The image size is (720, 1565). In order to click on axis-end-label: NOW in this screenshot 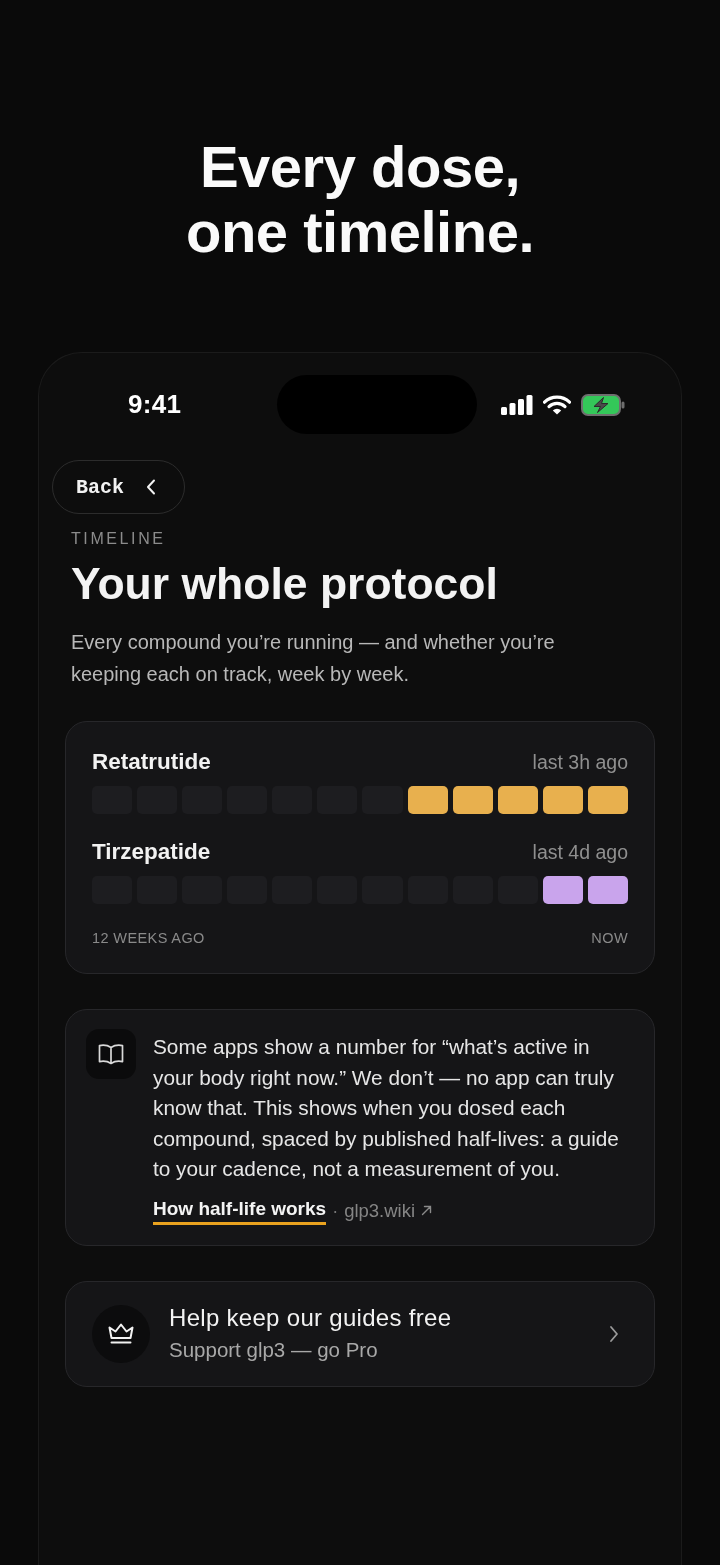, I will do `click(609, 938)`.